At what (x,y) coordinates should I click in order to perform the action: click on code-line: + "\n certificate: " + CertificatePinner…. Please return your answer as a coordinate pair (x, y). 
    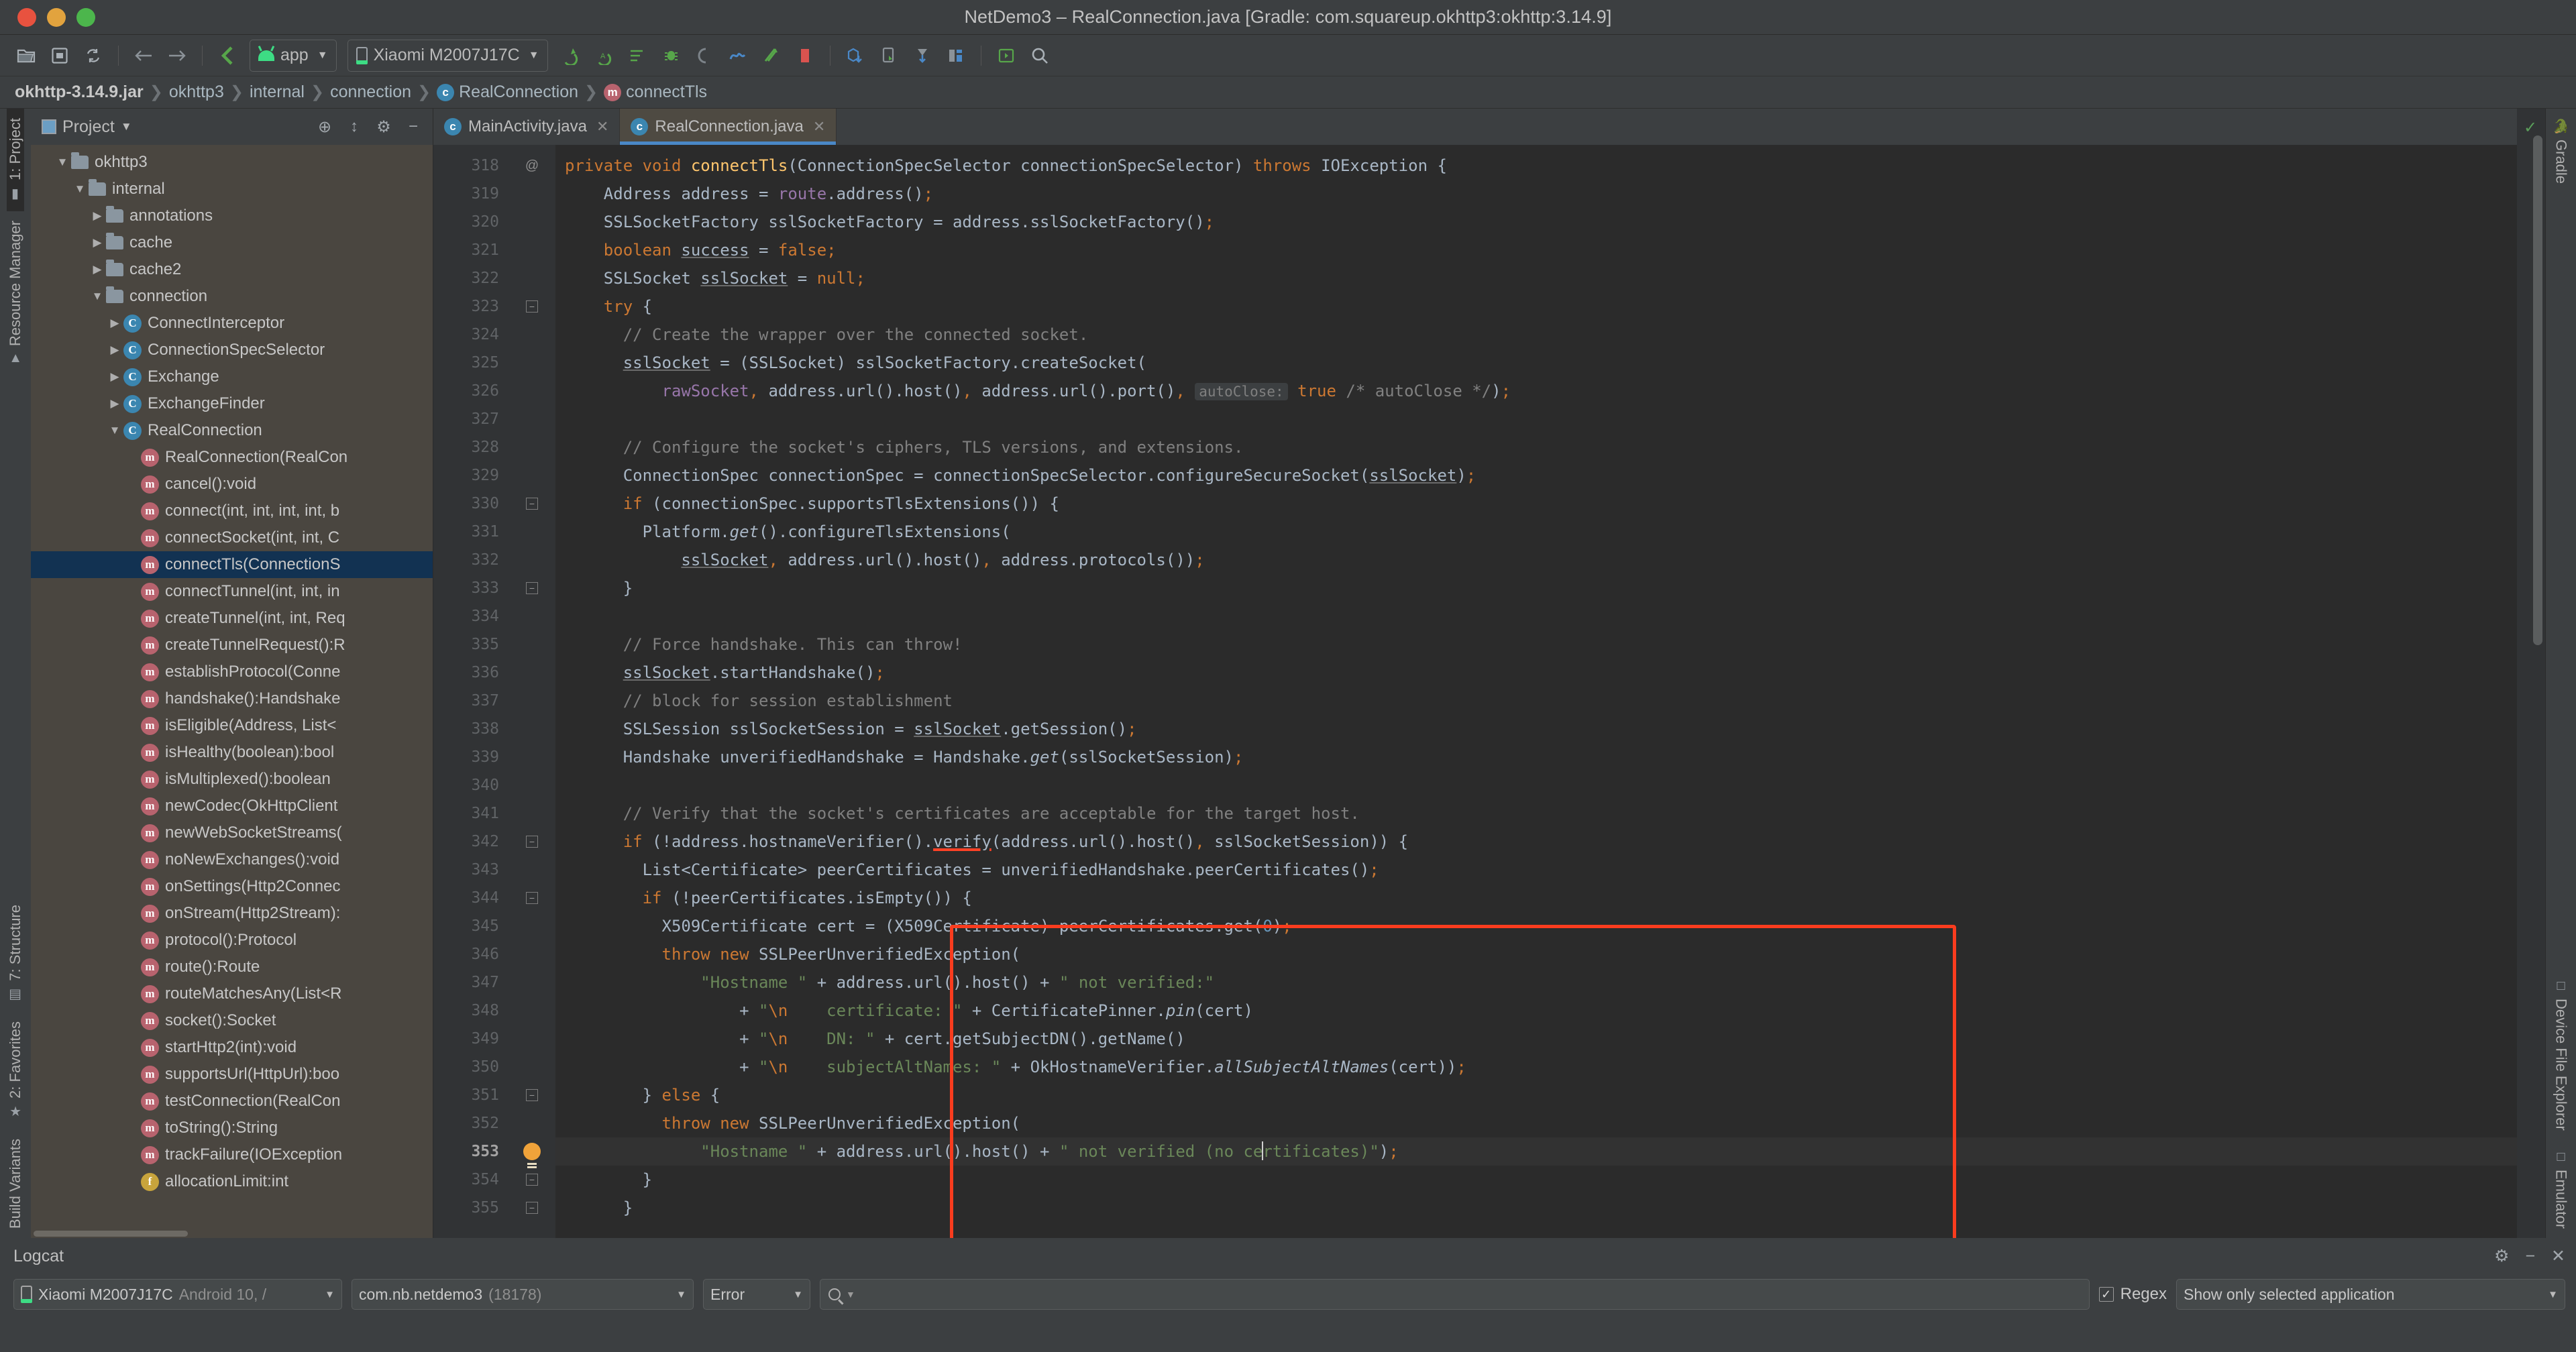
    Looking at the image, I should click on (1536, 1011).